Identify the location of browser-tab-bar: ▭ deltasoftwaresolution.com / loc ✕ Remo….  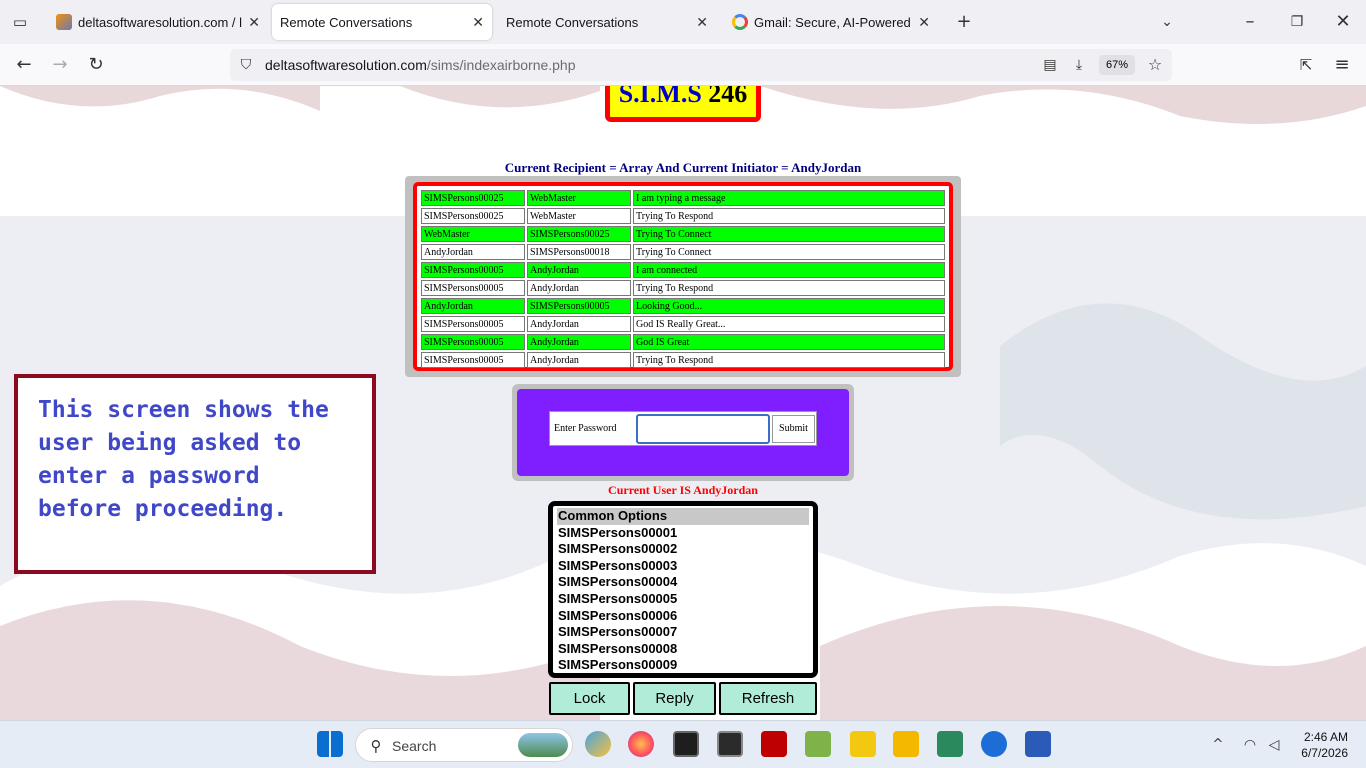
(683, 22).